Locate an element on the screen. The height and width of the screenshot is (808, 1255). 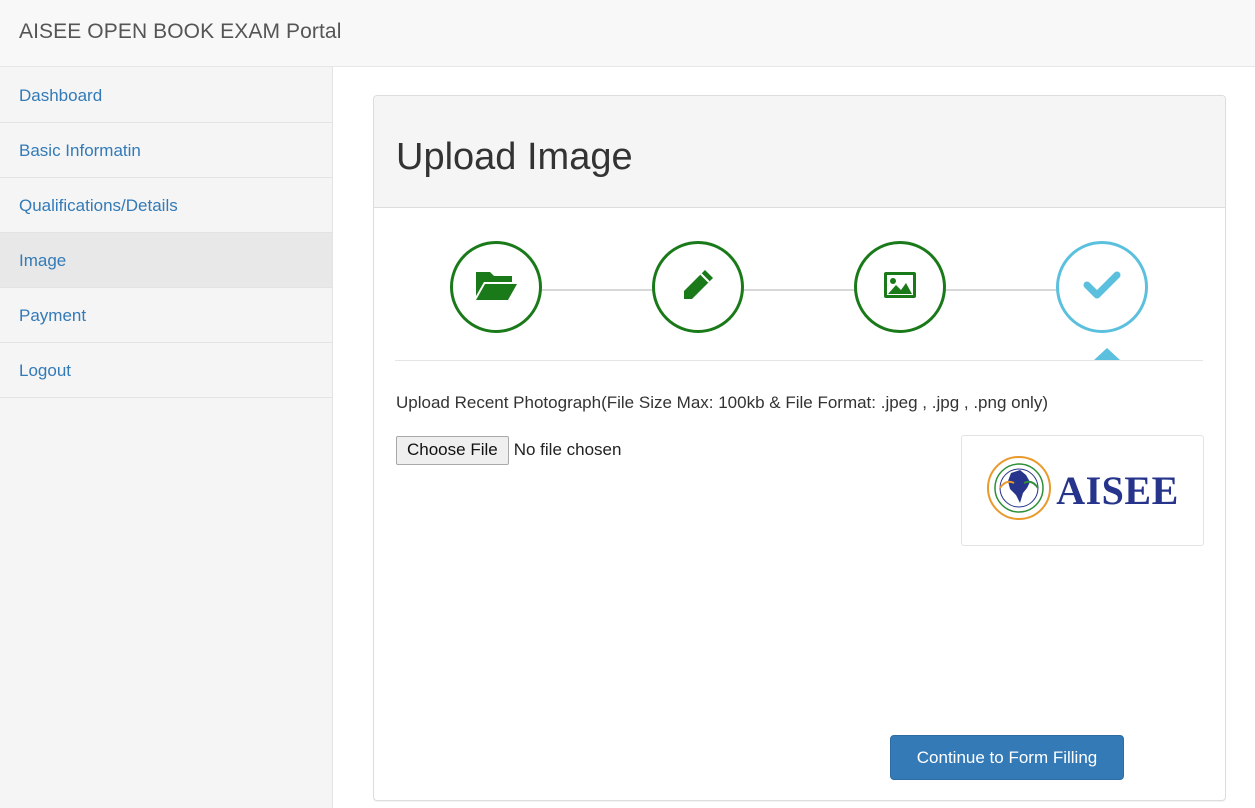
top-navbar: AISEE OPEN BOOK EXAM Portal is located at coordinates (627, 33).